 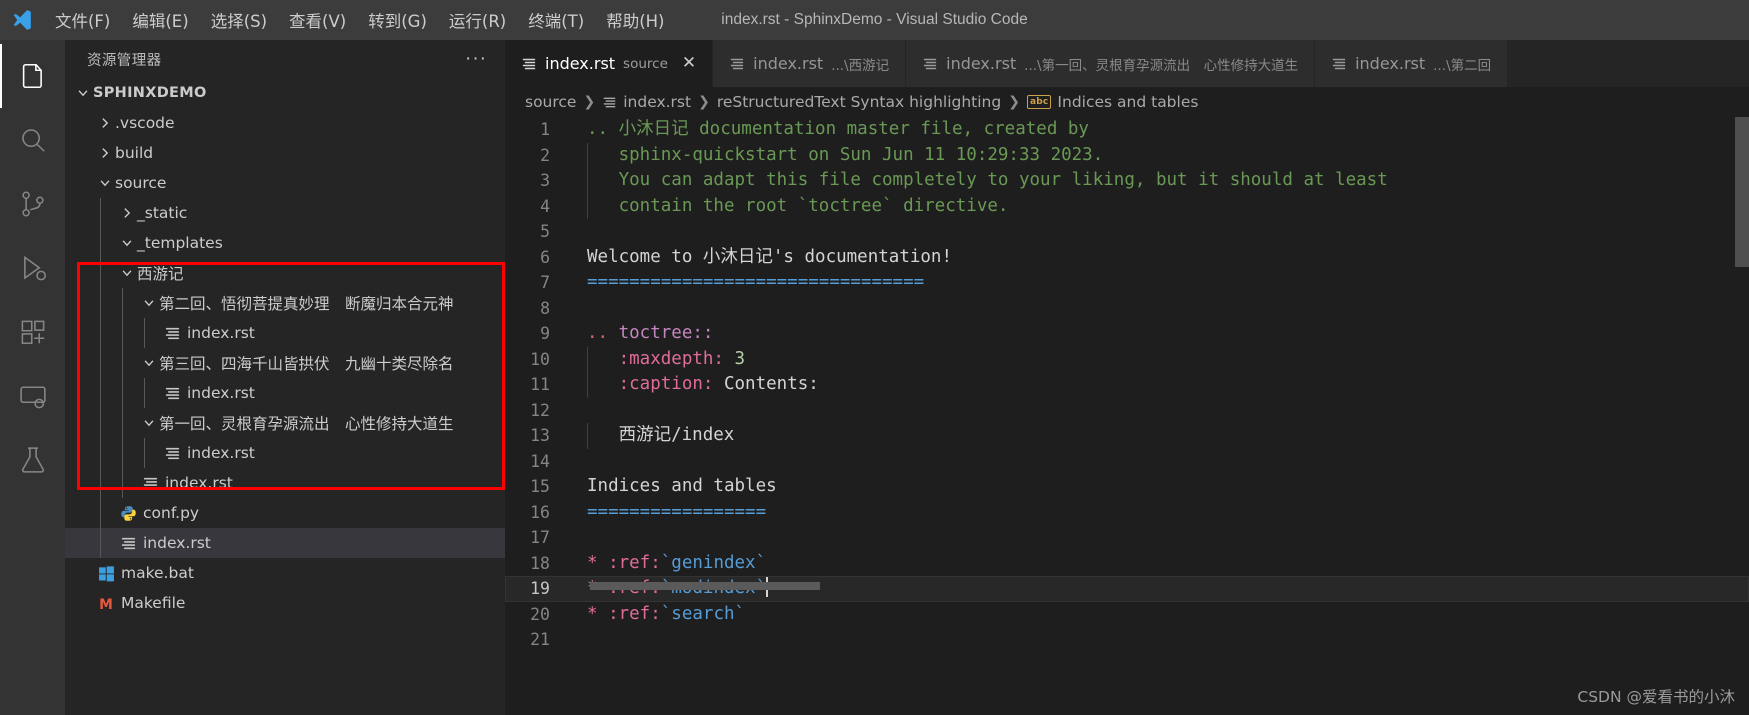 What do you see at coordinates (859, 102) in the screenshot?
I see `breadcrumb-item: reStructuredText Syntax highlighting` at bounding box center [859, 102].